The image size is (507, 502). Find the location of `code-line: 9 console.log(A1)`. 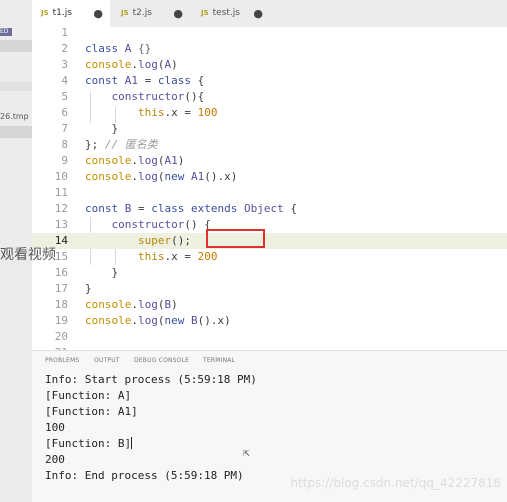

code-line: 9 console.log(A1) is located at coordinates (269, 161).